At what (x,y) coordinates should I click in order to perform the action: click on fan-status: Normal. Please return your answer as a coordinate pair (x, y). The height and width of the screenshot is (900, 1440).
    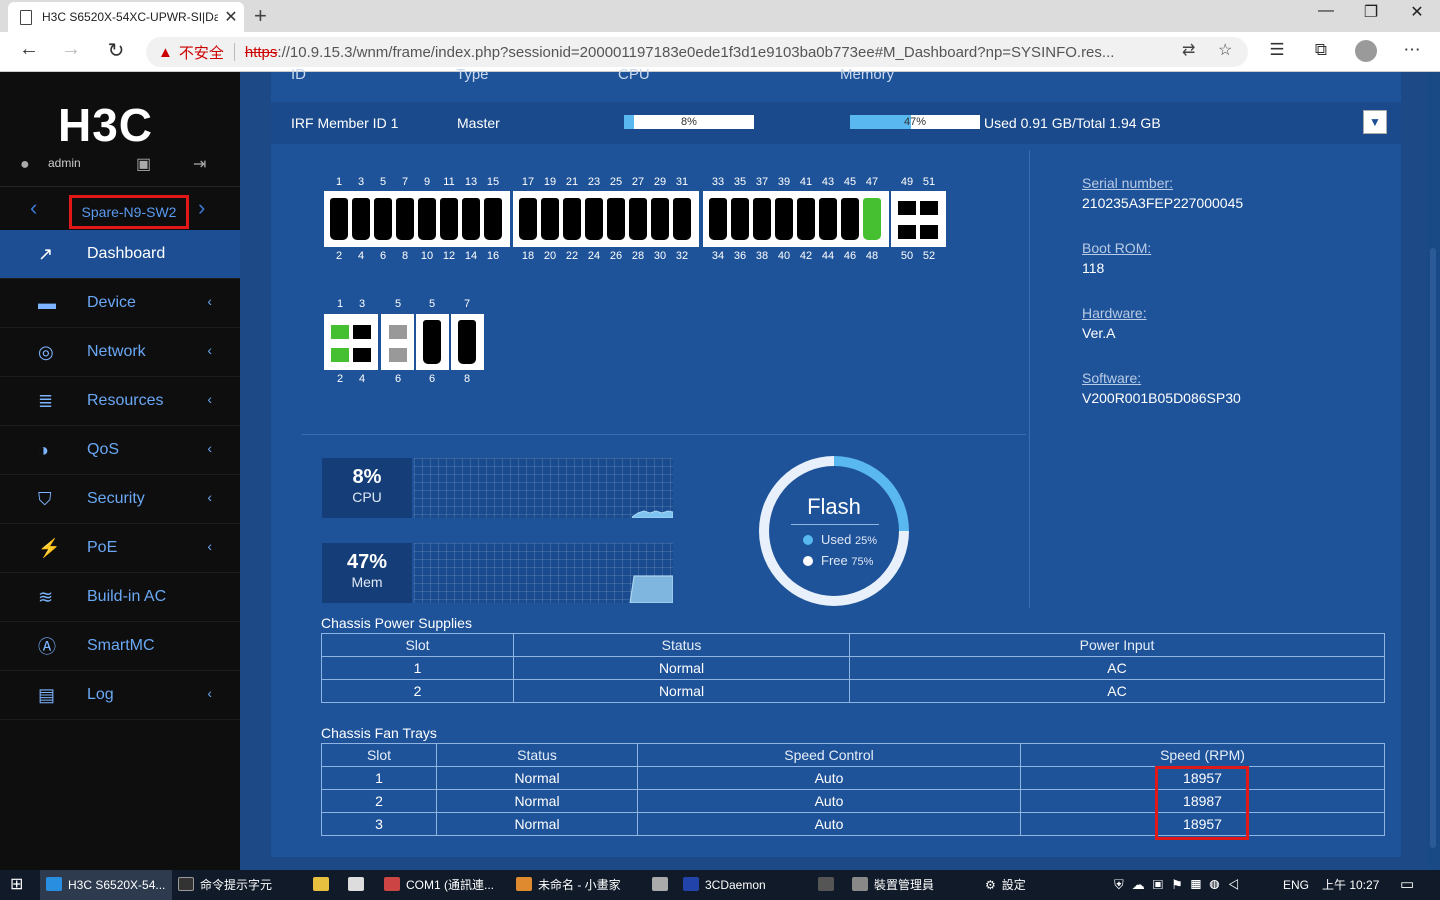
    Looking at the image, I should click on (537, 824).